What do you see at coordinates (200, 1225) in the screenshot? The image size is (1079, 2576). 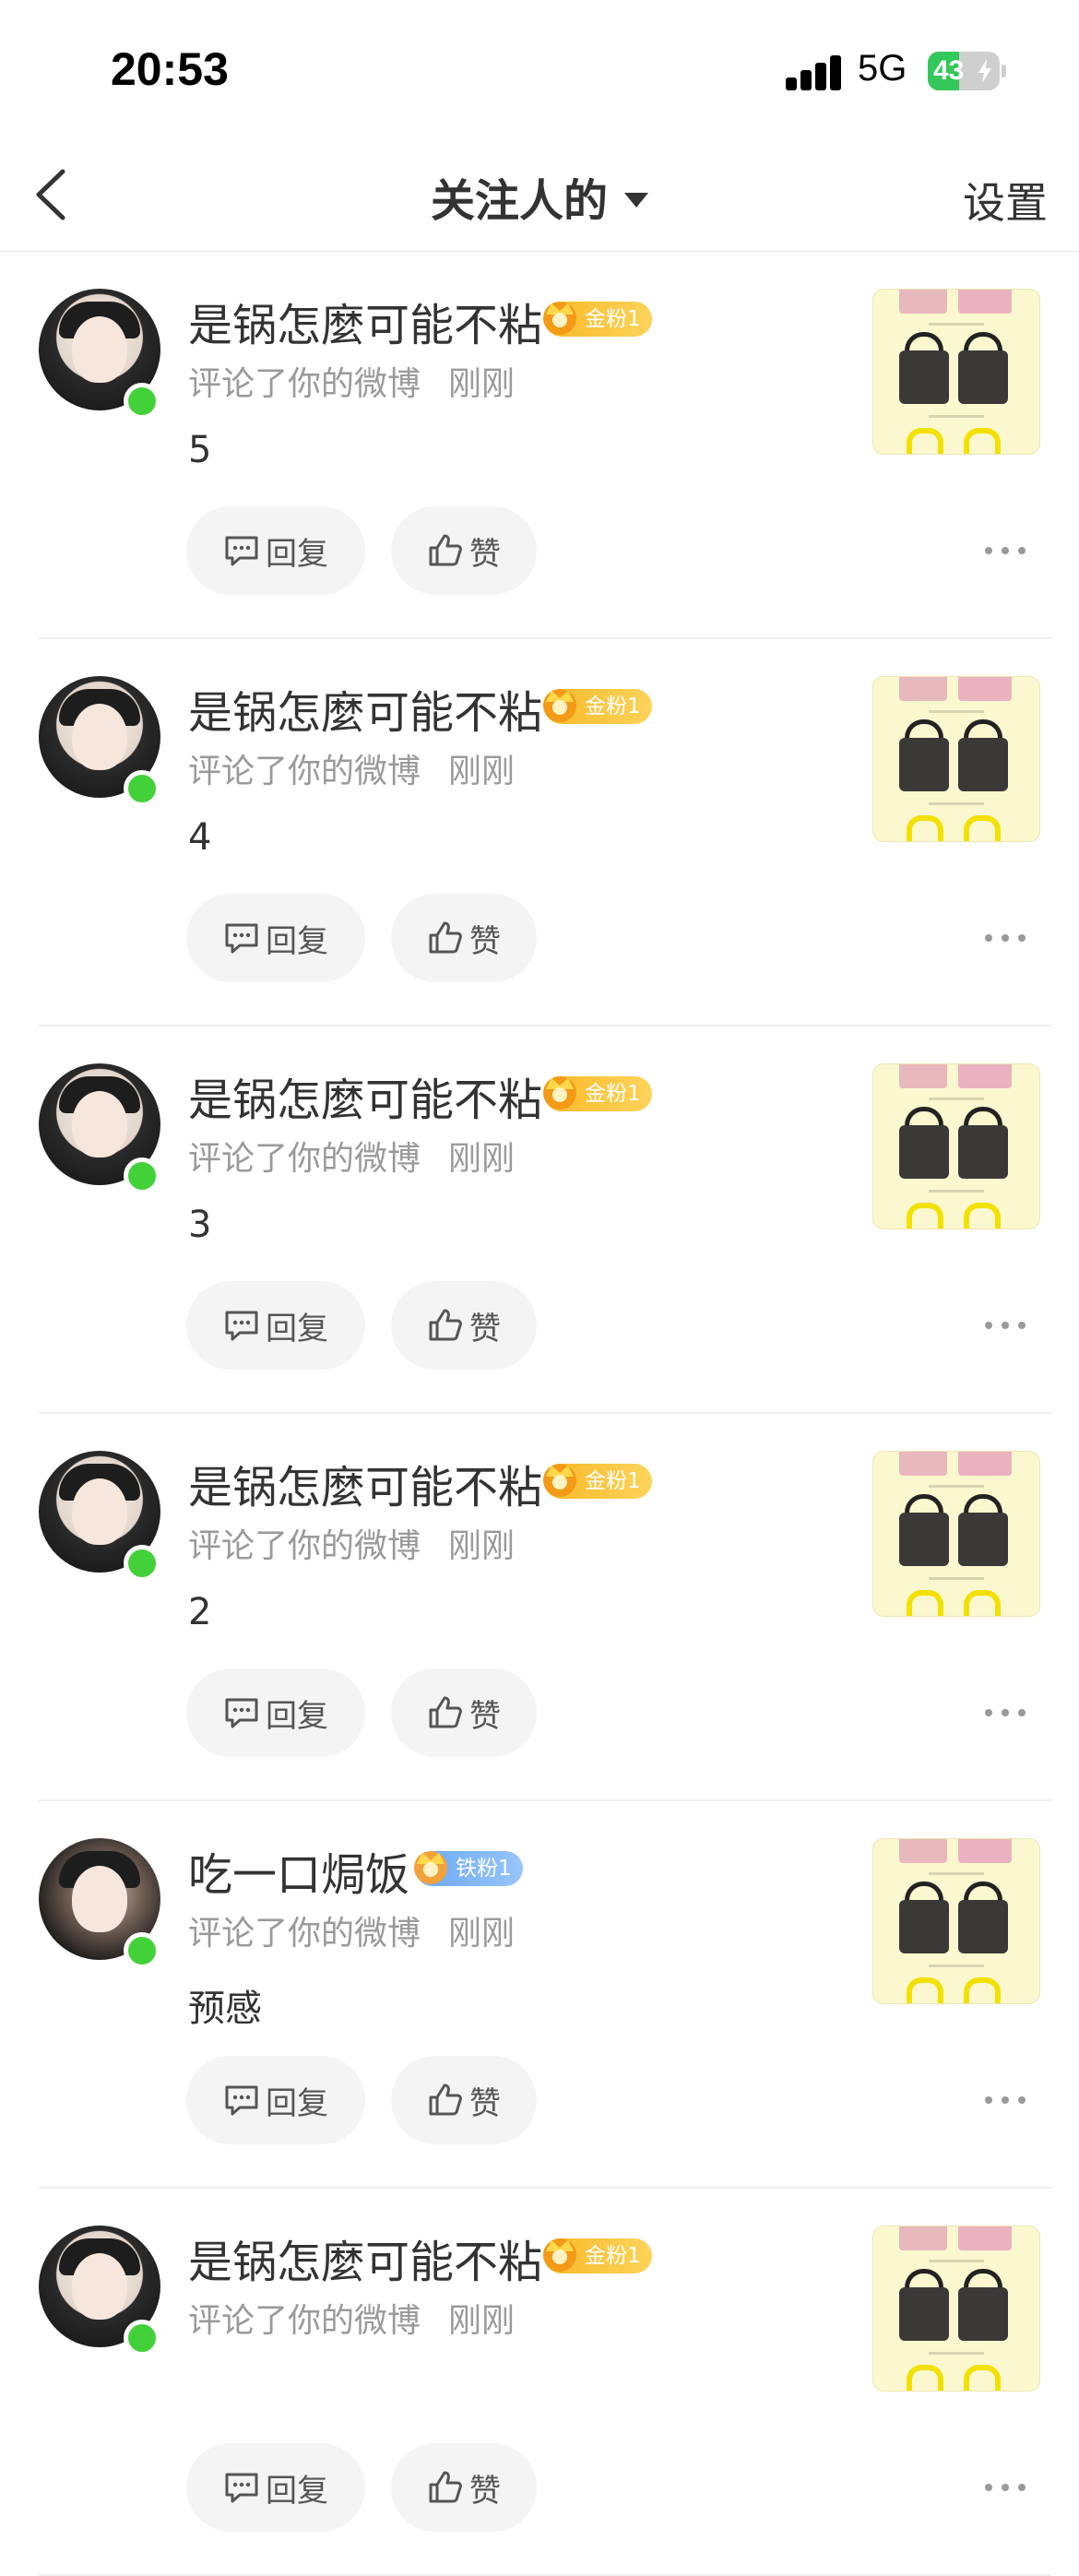 I see `comment-text: 3` at bounding box center [200, 1225].